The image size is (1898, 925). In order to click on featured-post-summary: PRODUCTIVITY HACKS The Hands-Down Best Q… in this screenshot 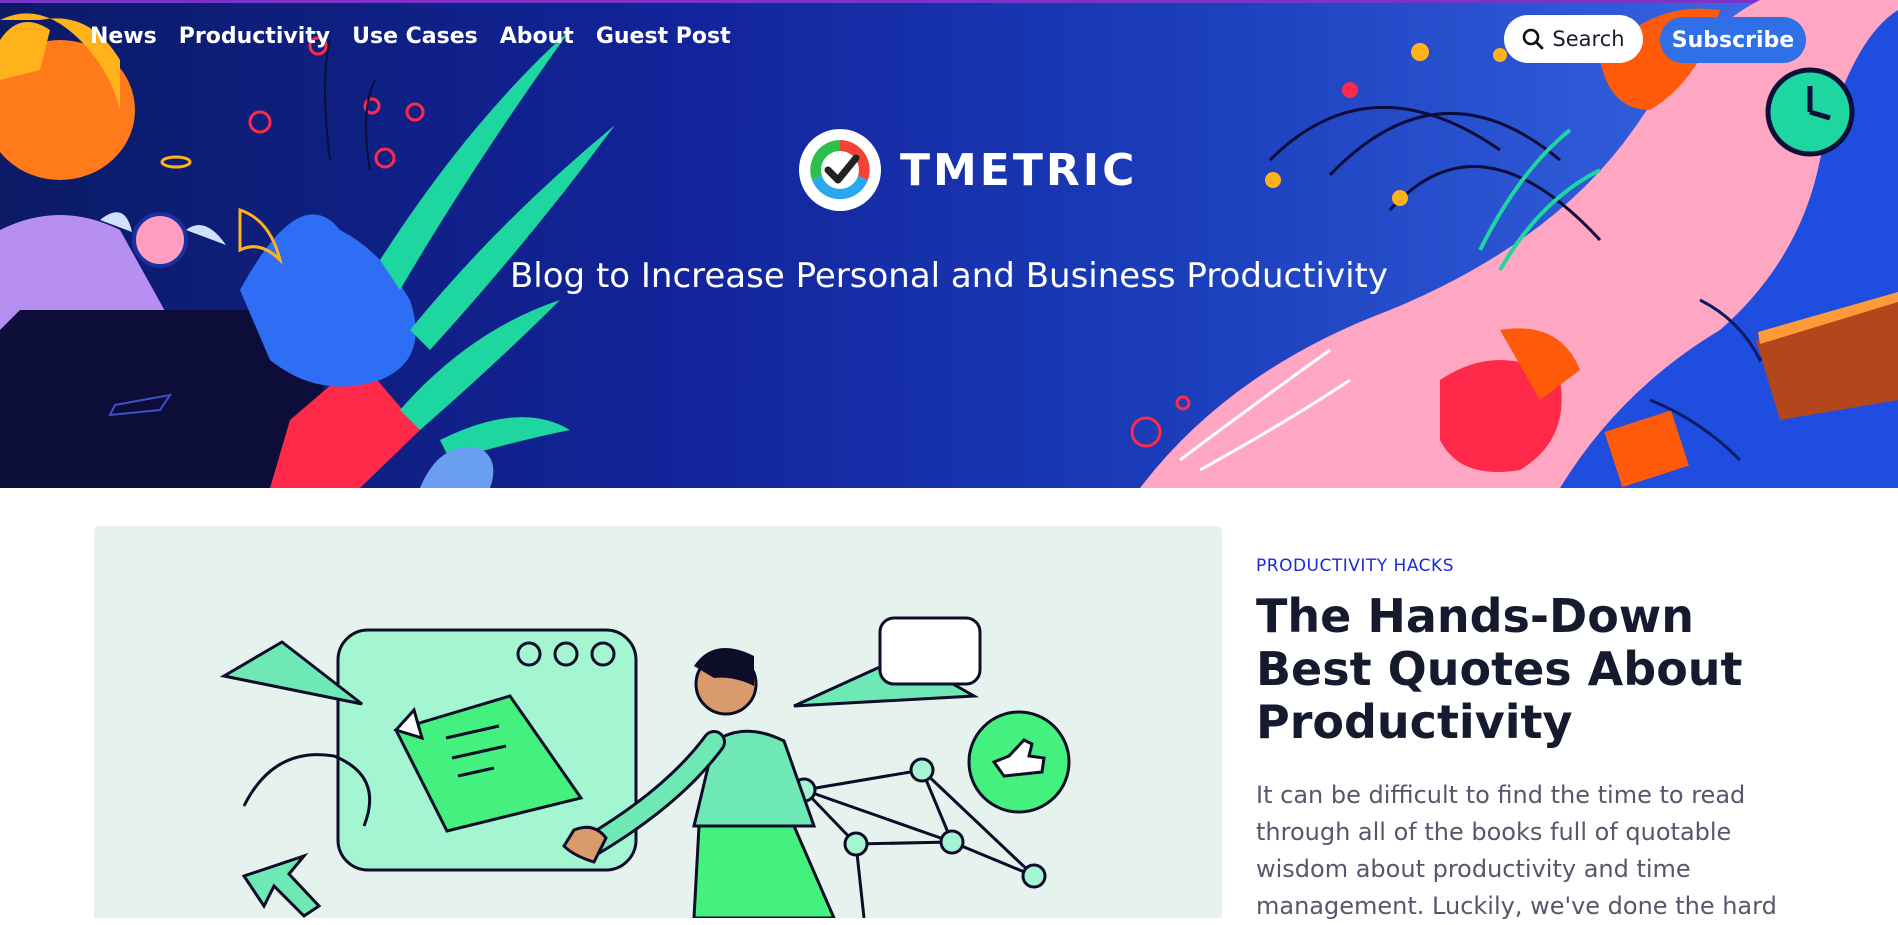, I will do `click(1556, 740)`.